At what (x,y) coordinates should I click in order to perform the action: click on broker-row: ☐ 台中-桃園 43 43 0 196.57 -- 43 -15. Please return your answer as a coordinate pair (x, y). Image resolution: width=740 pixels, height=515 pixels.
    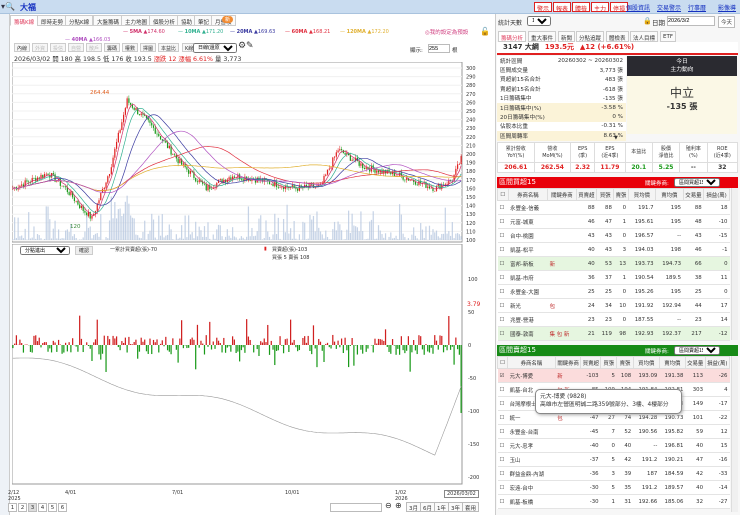
    Looking at the image, I should click on (613, 235).